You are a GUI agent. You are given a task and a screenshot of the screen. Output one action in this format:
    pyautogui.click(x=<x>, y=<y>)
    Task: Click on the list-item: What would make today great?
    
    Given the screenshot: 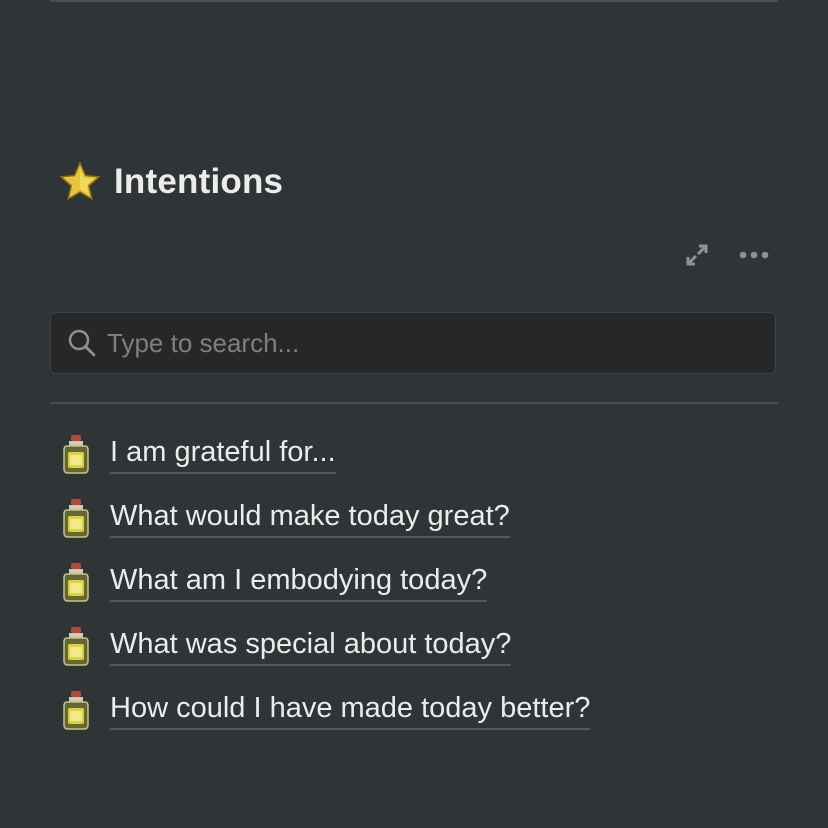 What is the action you would take?
    pyautogui.click(x=418, y=518)
    